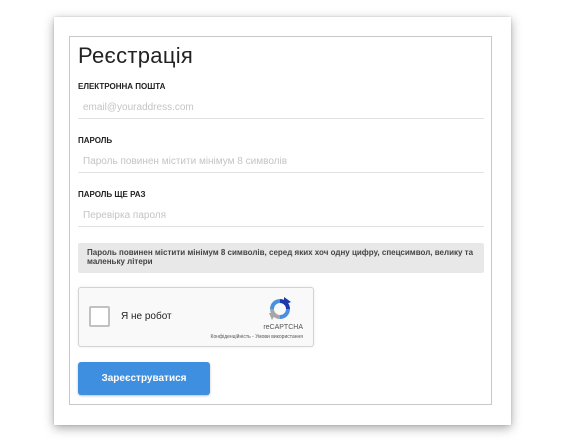  Describe the element at coordinates (136, 55) in the screenshot. I see `page-title: Реєстрація` at that location.